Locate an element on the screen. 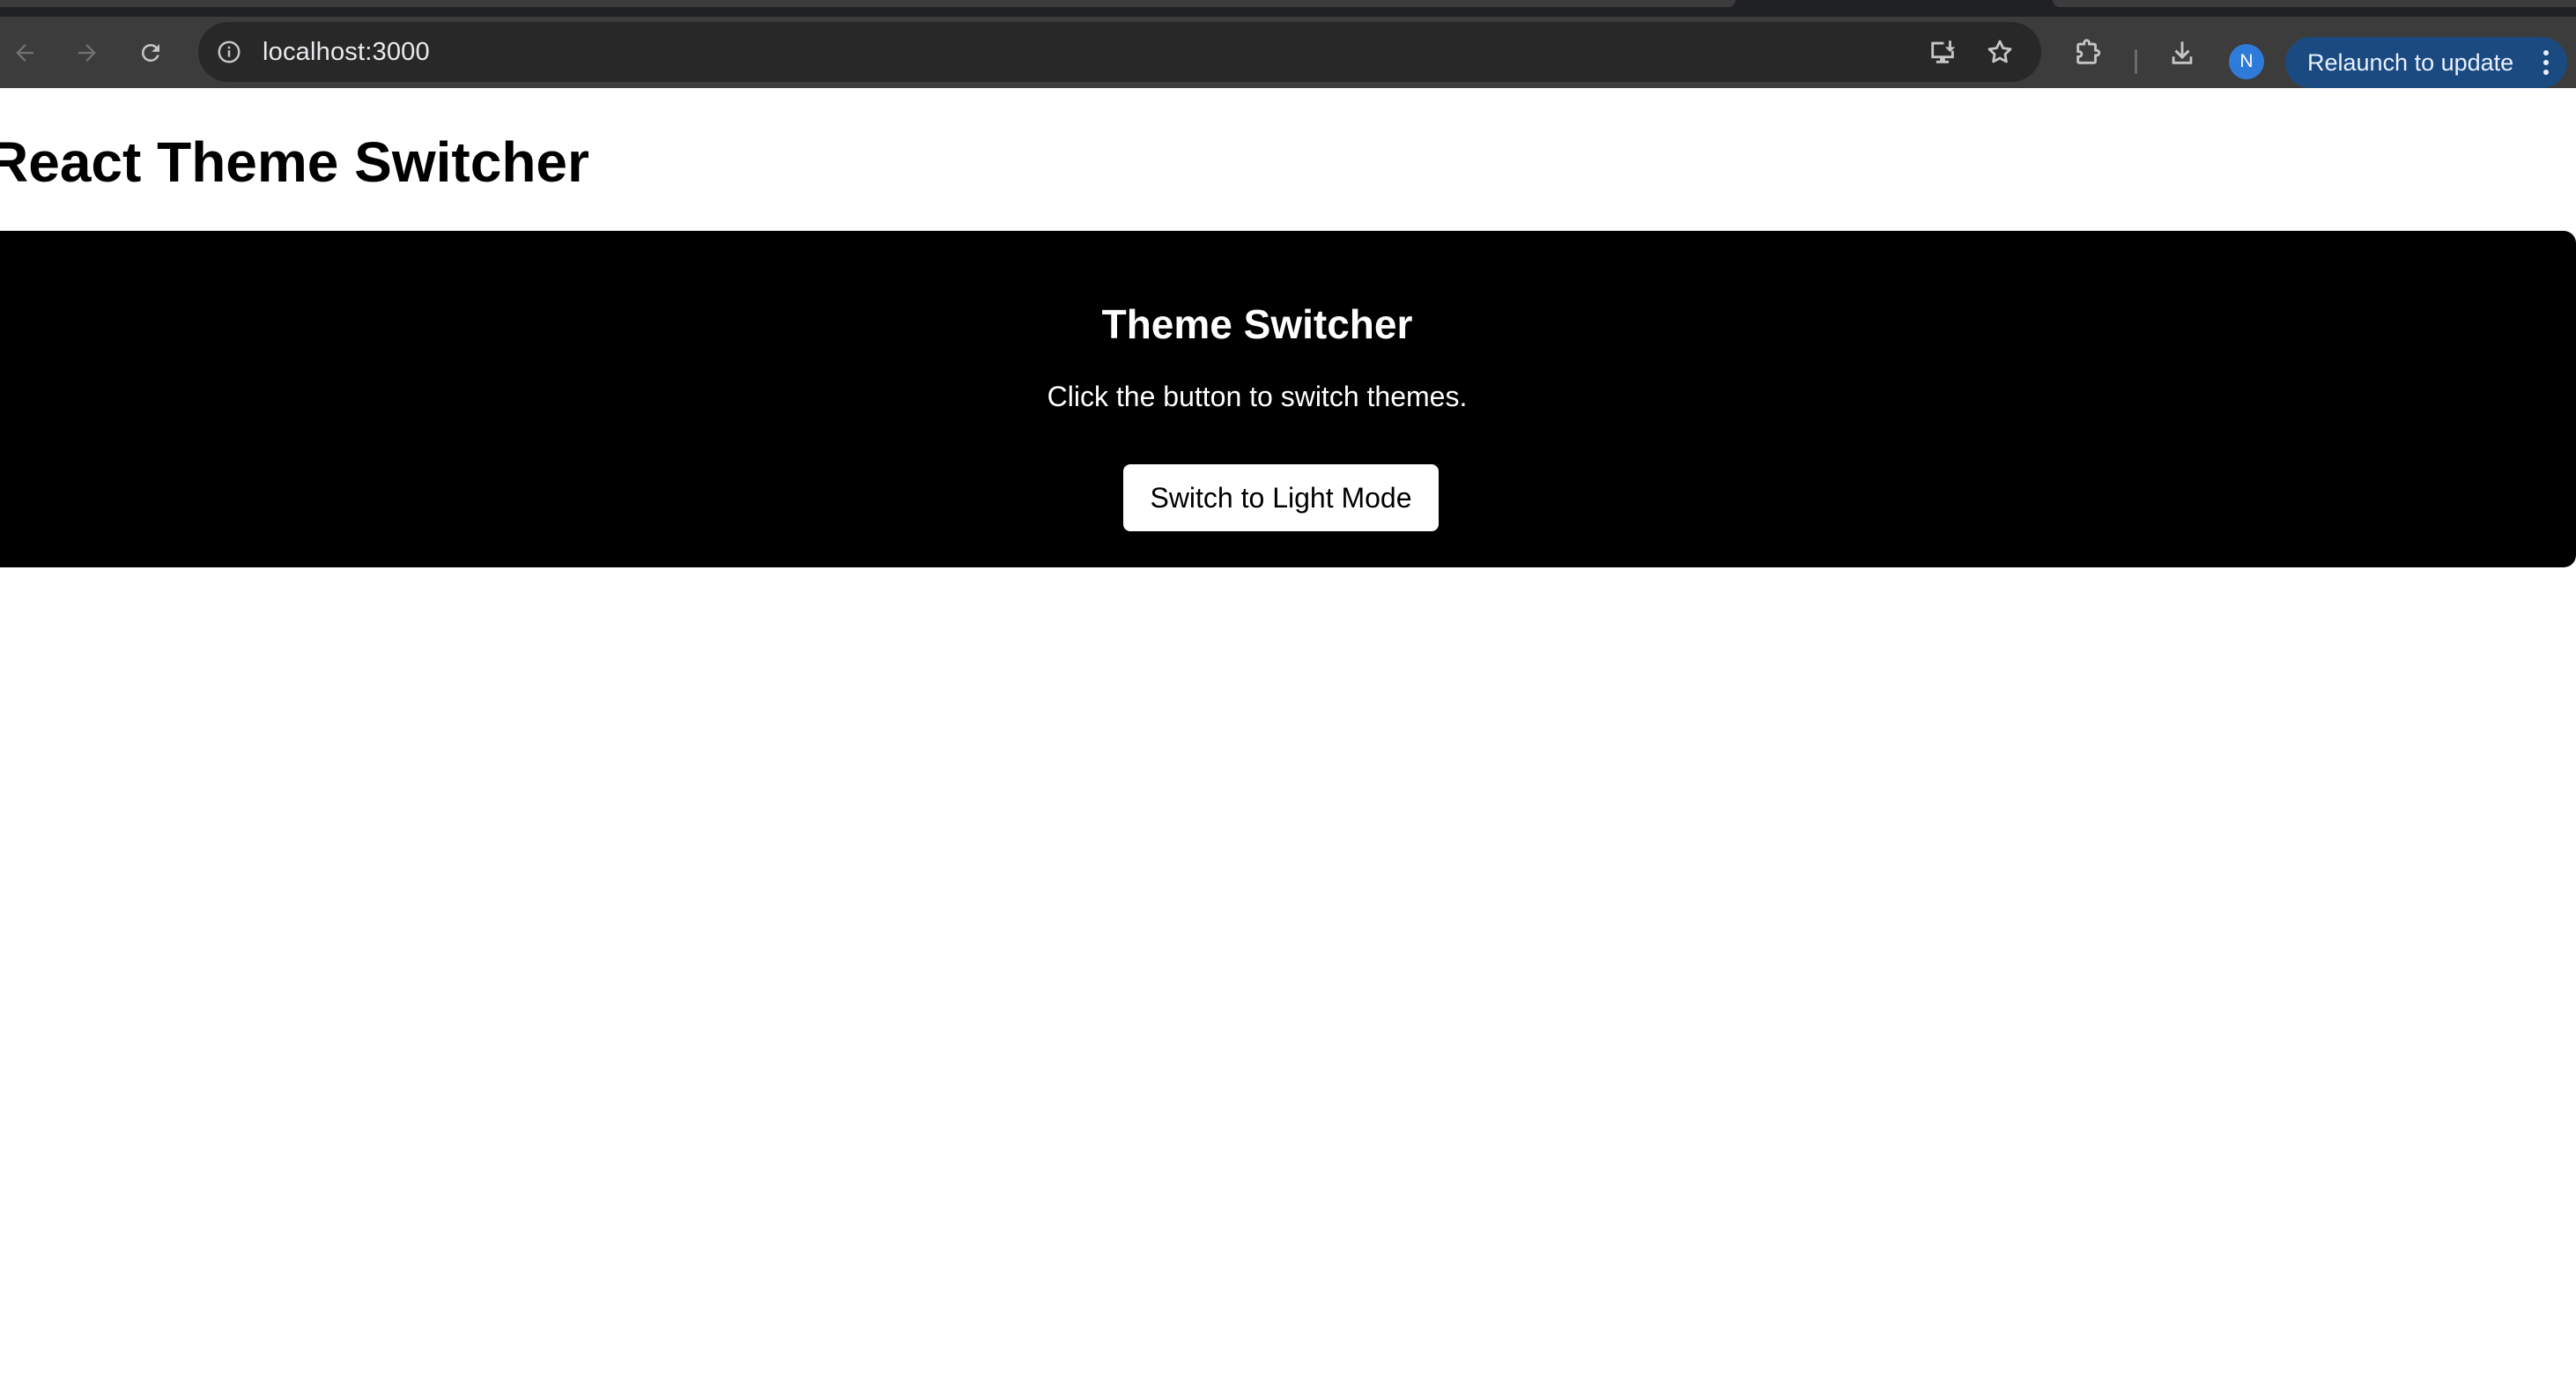  info-icon is located at coordinates (229, 52).